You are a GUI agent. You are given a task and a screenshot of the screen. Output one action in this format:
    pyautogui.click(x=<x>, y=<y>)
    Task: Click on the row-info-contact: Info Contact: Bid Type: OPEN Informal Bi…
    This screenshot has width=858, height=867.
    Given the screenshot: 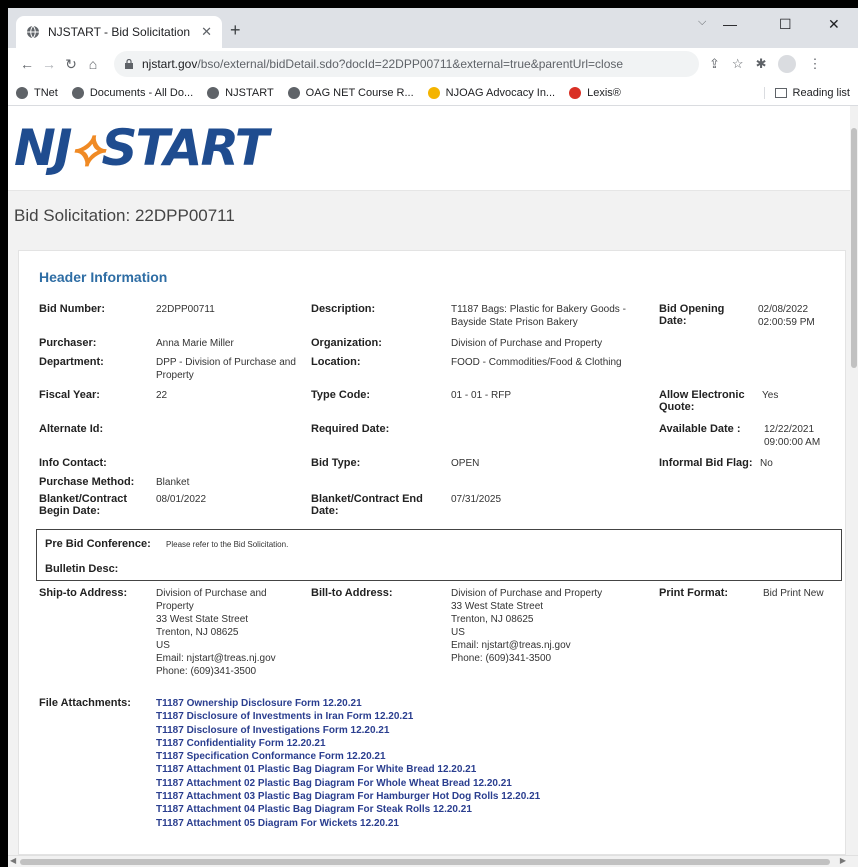 What is the action you would take?
    pyautogui.click(x=436, y=466)
    